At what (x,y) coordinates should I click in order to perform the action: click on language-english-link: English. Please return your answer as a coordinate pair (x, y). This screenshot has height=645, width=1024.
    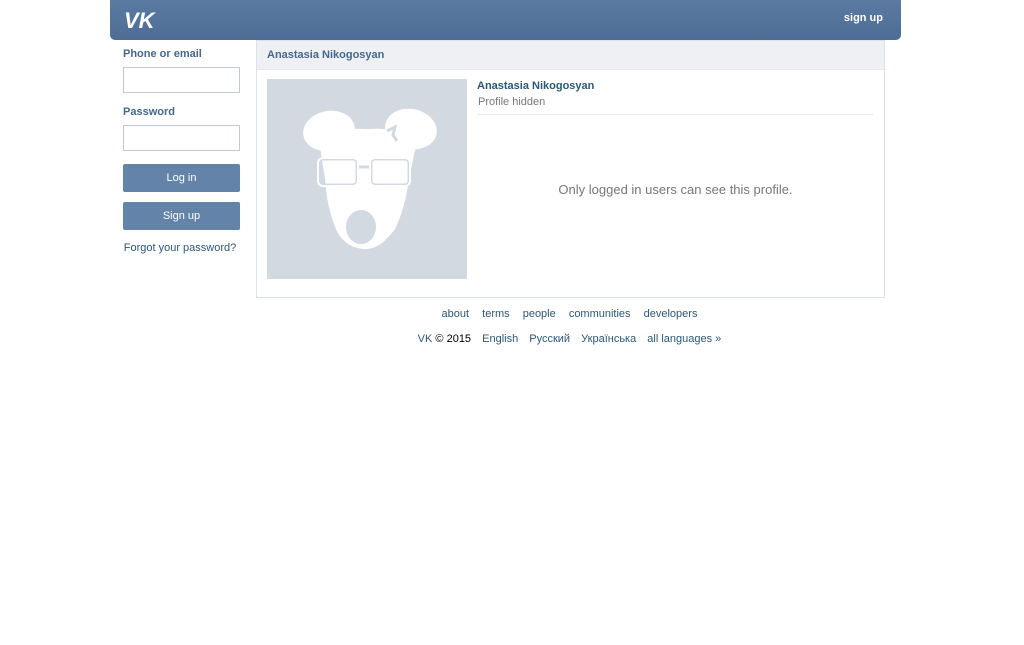
    Looking at the image, I should click on (500, 339).